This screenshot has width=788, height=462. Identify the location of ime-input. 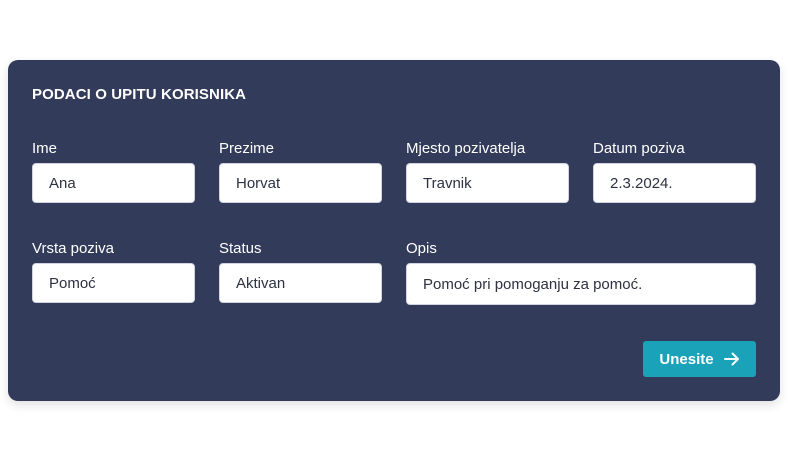
(113, 183).